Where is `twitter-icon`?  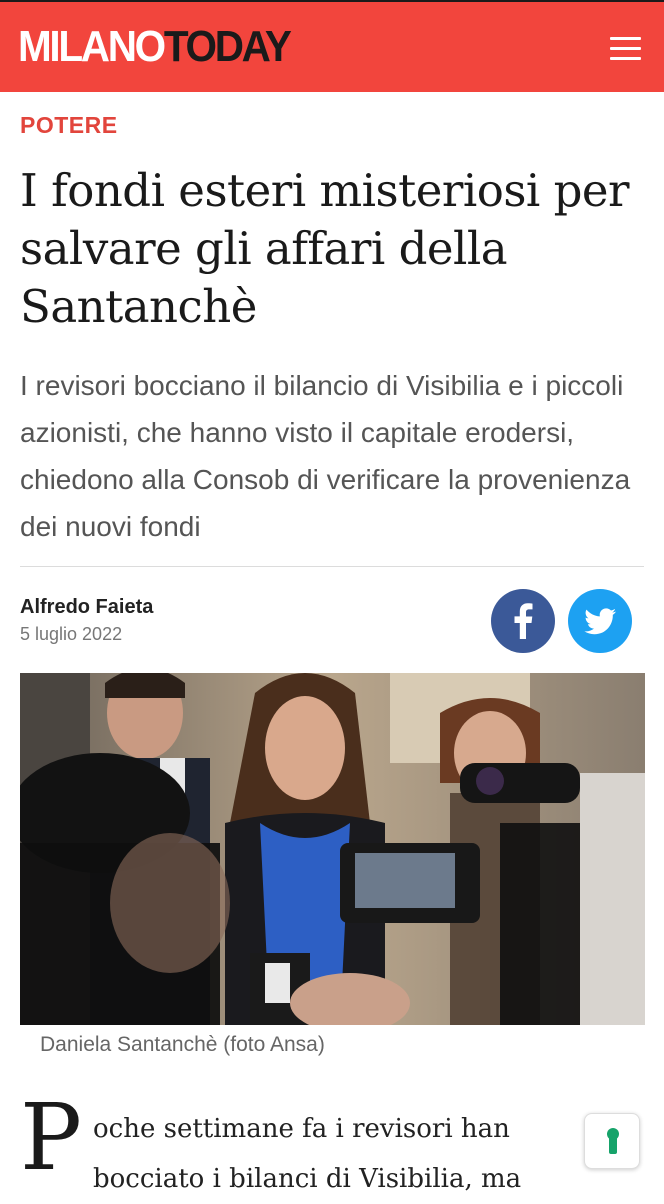
twitter-icon is located at coordinates (600, 621).